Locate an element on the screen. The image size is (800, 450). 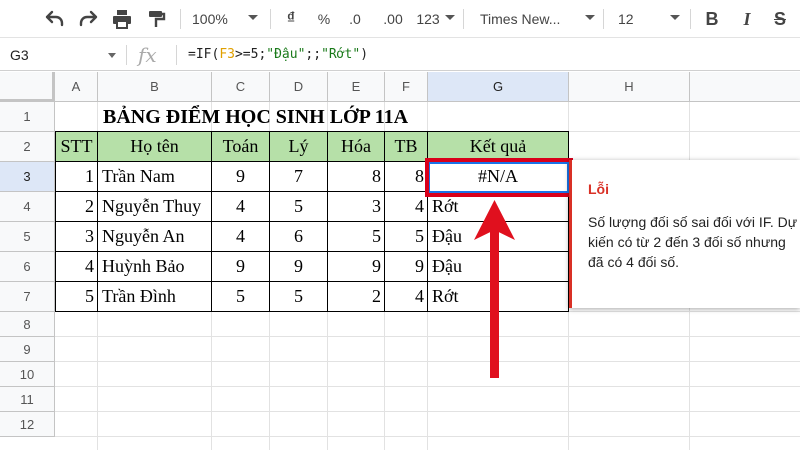
zoom-value: 100% is located at coordinates (210, 19).